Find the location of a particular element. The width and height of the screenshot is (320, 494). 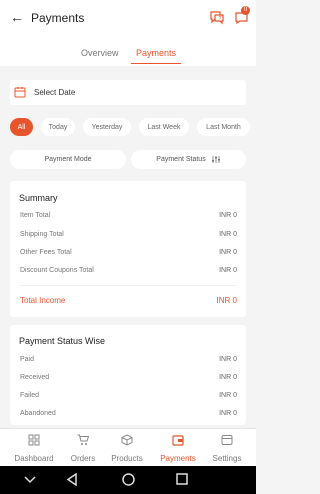

nav-payments-label: Payments is located at coordinates (178, 458).